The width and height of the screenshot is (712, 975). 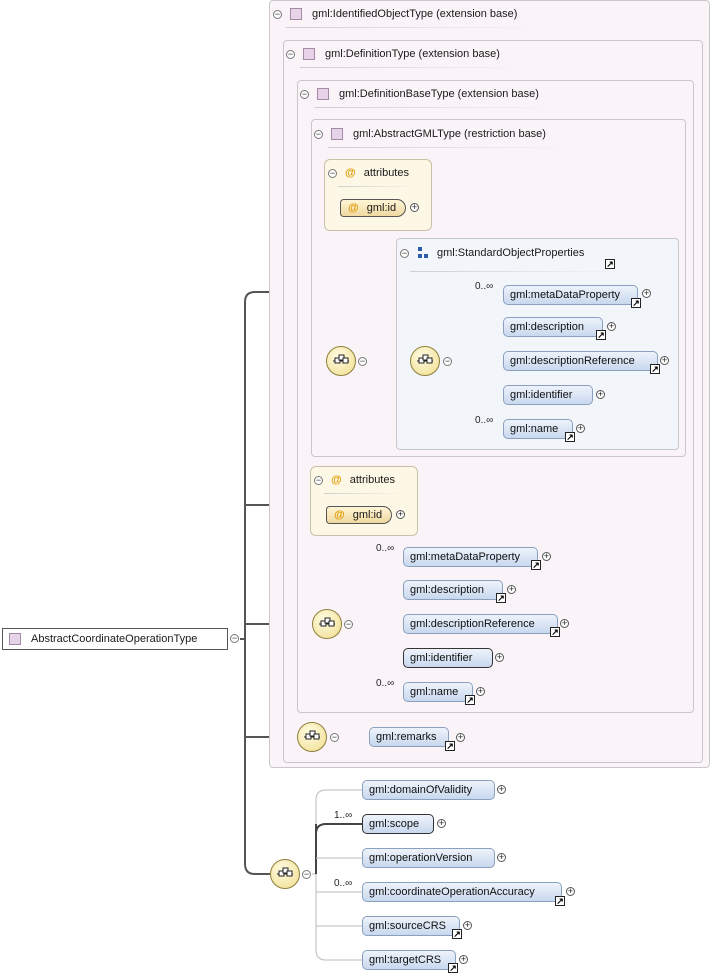 I want to click on definition-type-header: − gml:DefinitionType (extension base), so click(x=393, y=54).